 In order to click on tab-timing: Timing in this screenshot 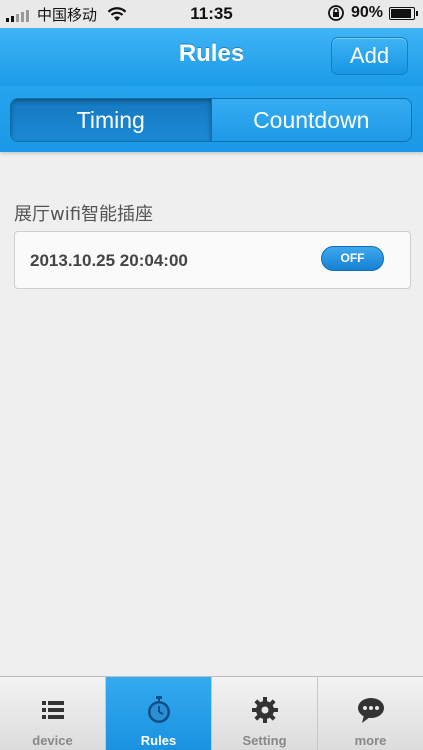, I will do `click(111, 120)`.